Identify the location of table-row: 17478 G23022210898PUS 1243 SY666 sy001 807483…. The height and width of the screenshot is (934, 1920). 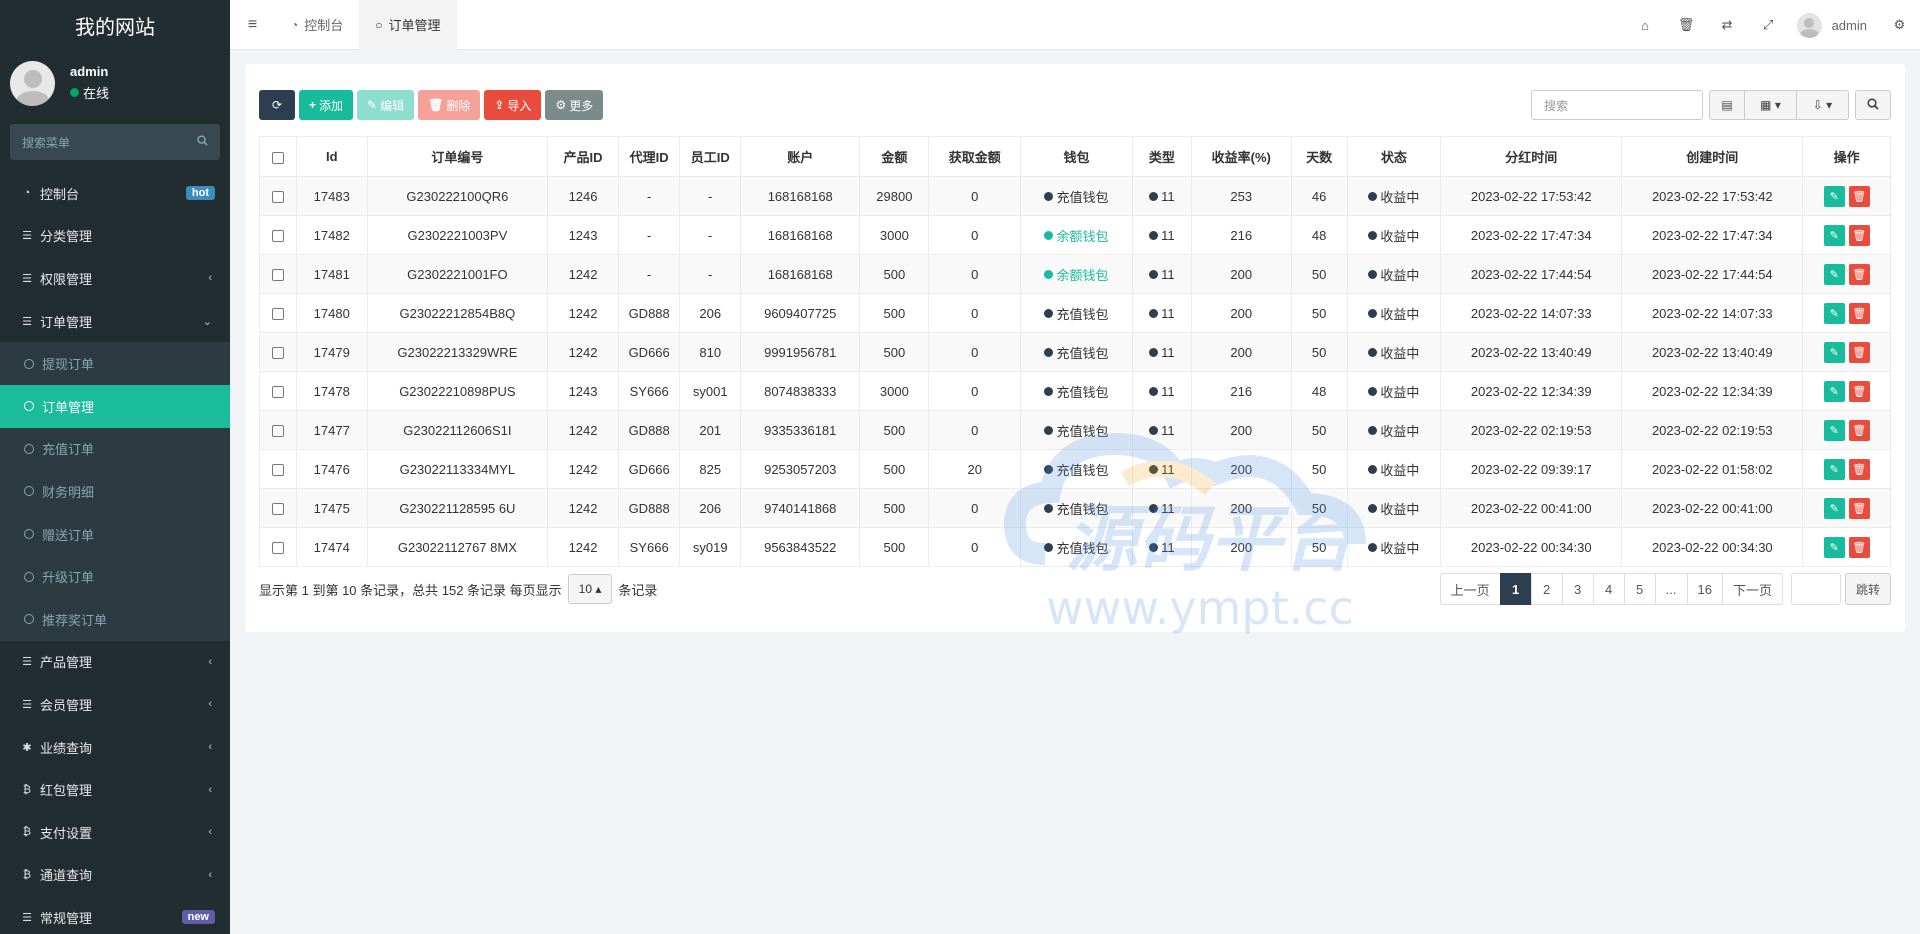
(1075, 391).